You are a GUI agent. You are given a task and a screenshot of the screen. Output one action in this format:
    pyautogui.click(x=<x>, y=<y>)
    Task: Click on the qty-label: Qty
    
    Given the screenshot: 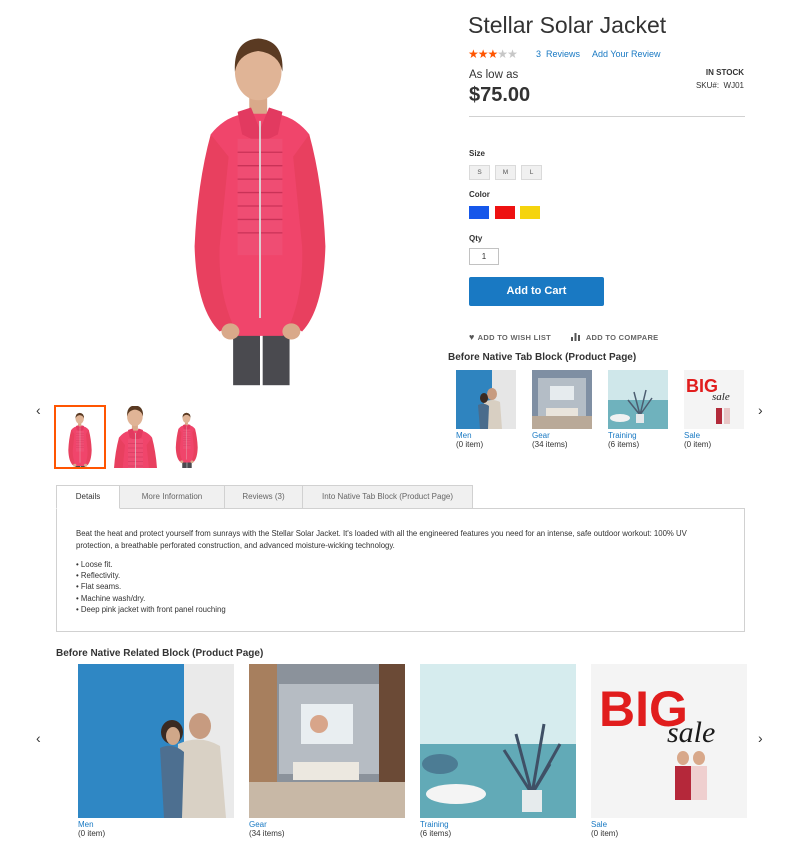 What is the action you would take?
    pyautogui.click(x=476, y=238)
    